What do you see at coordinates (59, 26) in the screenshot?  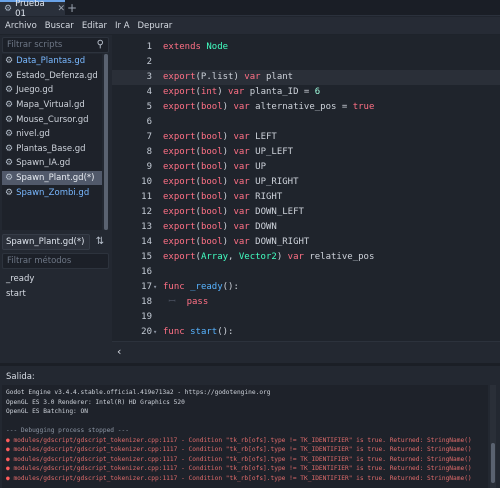 I see `menu-buscar: Buscar` at bounding box center [59, 26].